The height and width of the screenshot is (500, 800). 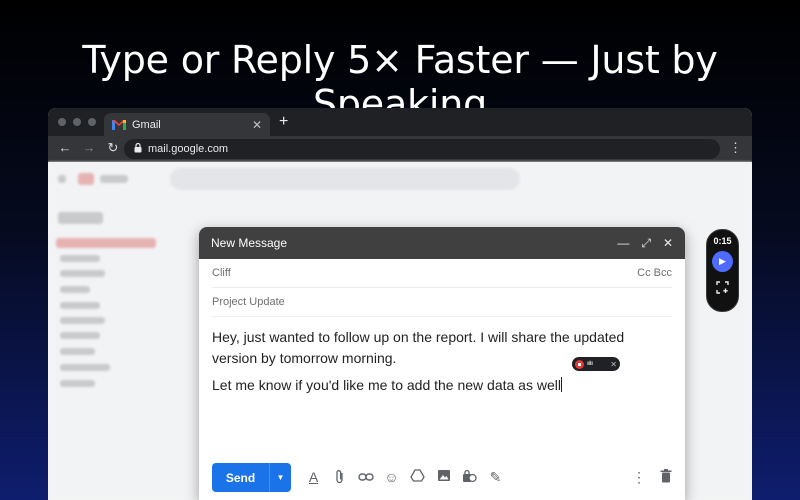 I want to click on dictation-mini-pill: ıılıı ✕, so click(x=596, y=364).